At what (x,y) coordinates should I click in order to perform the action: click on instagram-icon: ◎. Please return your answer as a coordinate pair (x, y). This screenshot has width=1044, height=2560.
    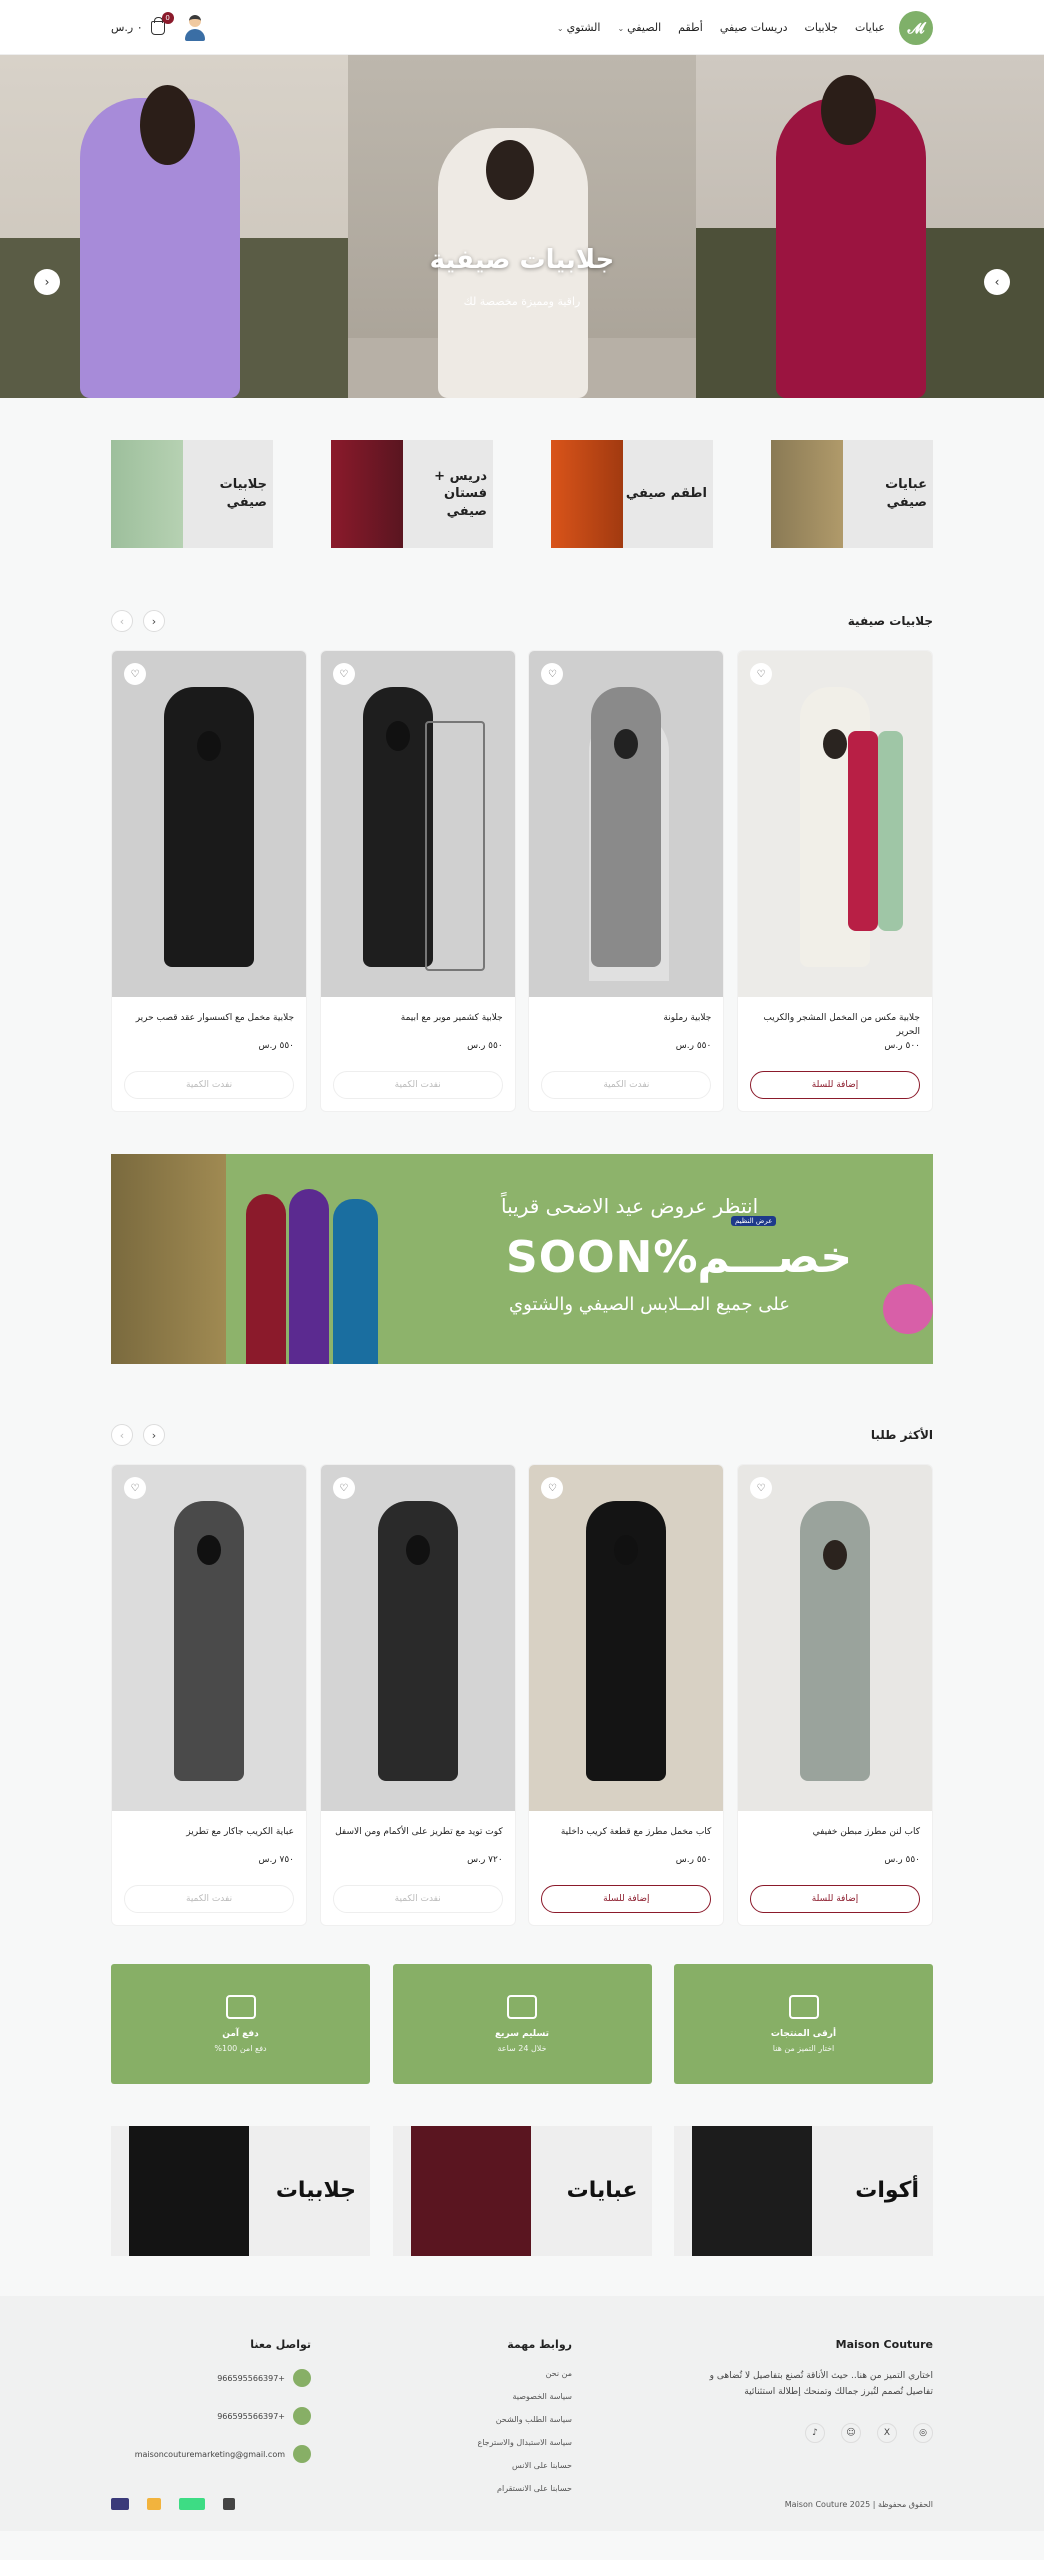
    Looking at the image, I should click on (923, 2432).